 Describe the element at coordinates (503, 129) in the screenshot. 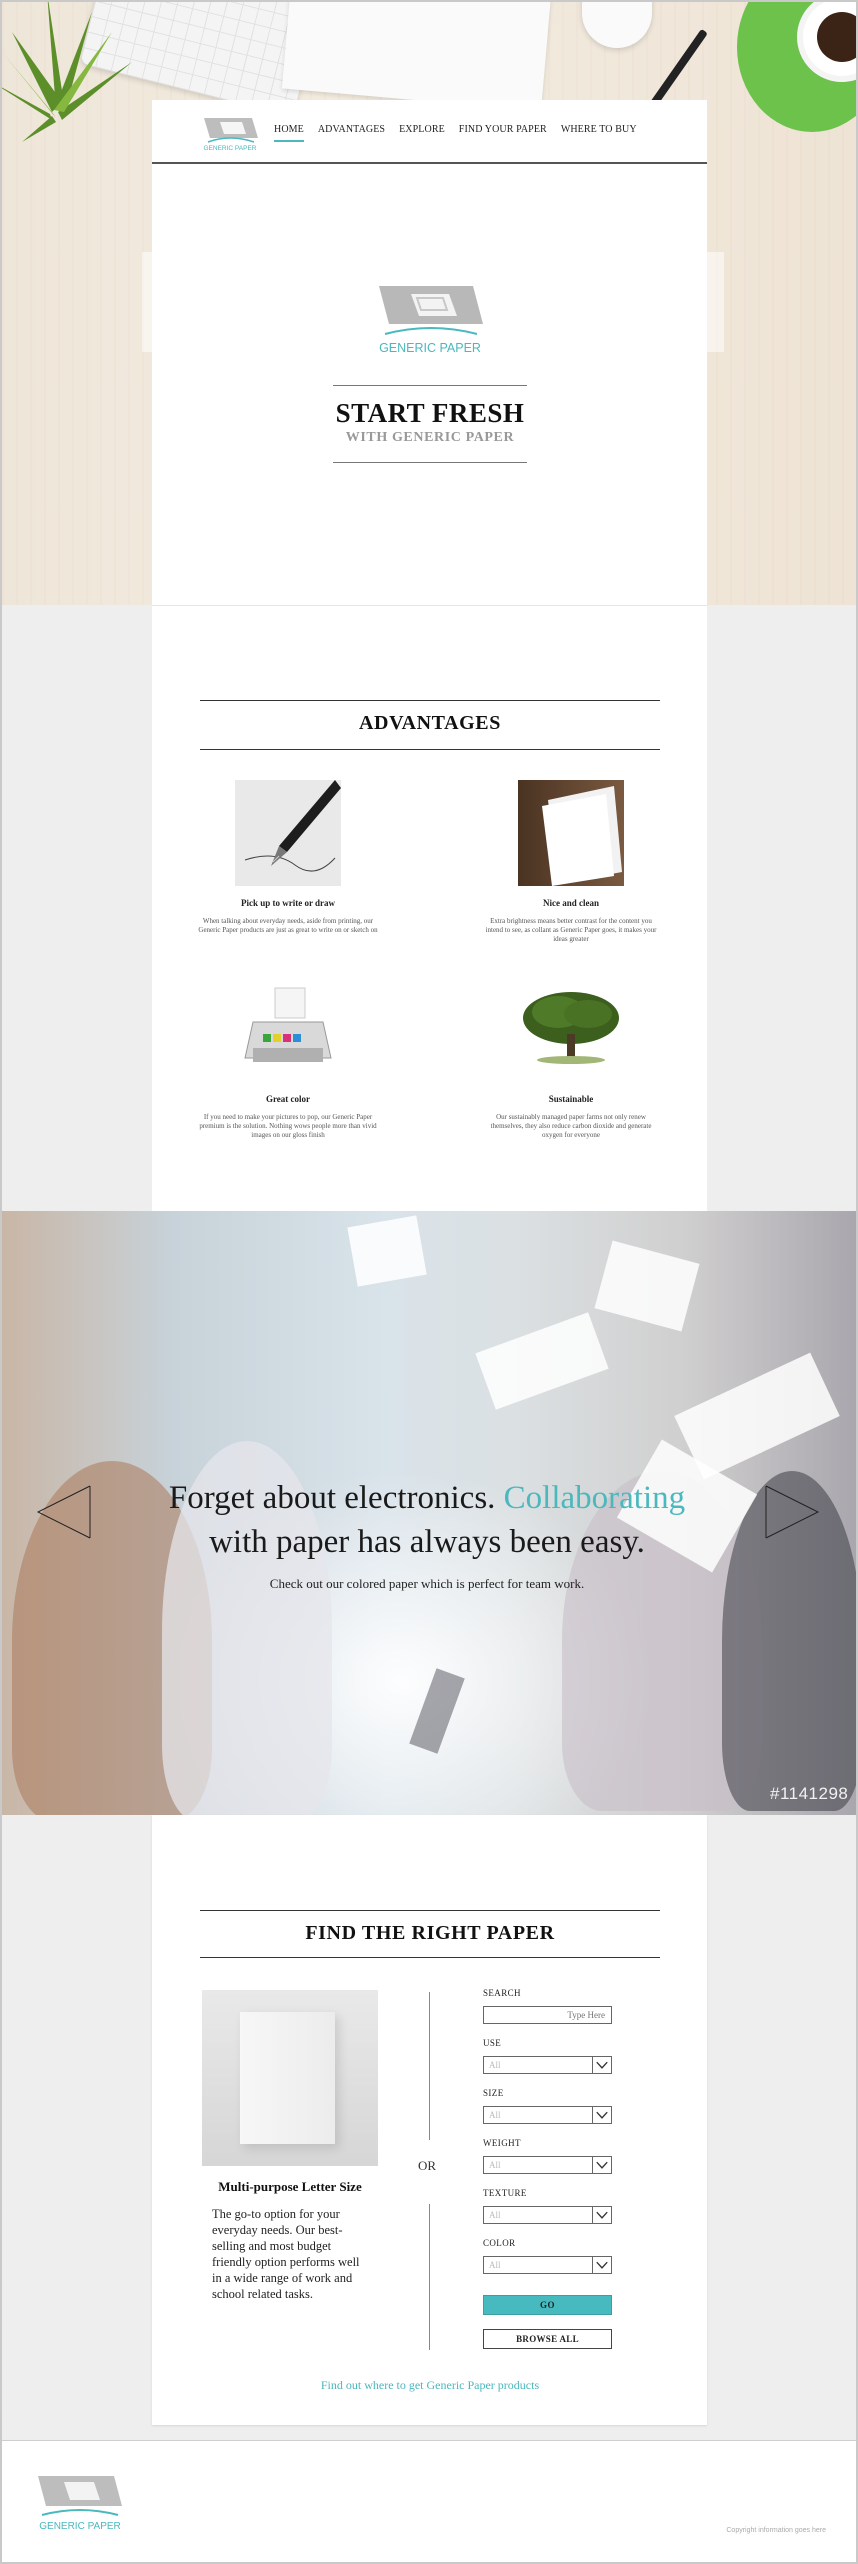

I see `nav-find-your-paper: FIND YOUR PAPER` at that location.